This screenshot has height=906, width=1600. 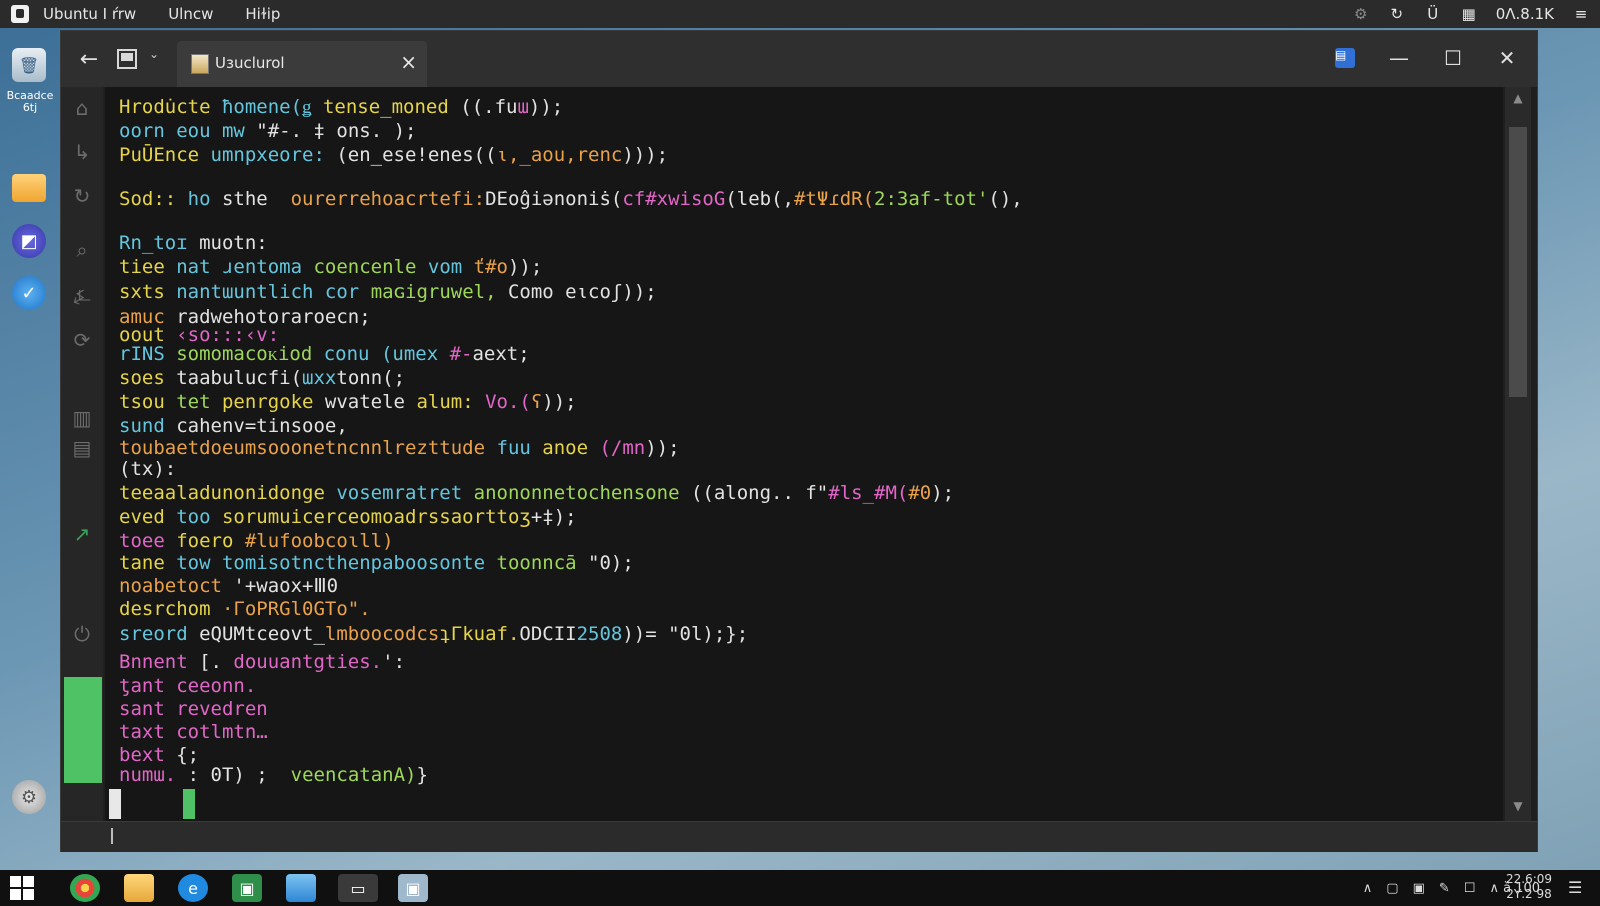 What do you see at coordinates (1507, 58) in the screenshot?
I see `close-icon: ✕` at bounding box center [1507, 58].